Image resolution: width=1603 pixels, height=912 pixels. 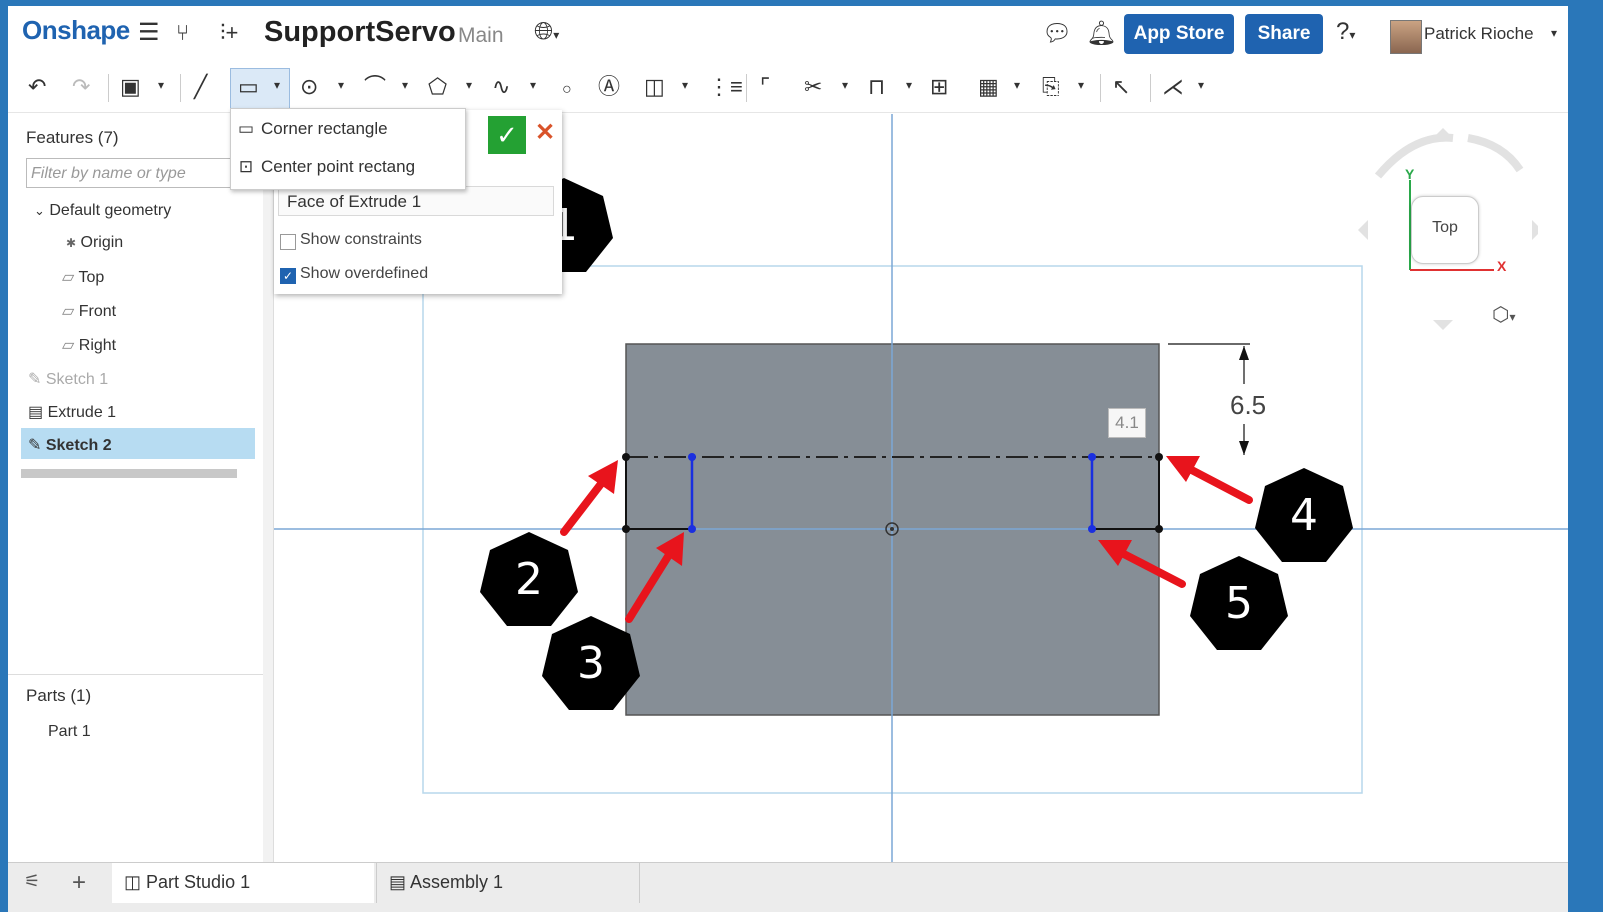 What do you see at coordinates (545, 133) in the screenshot?
I see `cancel-x-button: ✕` at bounding box center [545, 133].